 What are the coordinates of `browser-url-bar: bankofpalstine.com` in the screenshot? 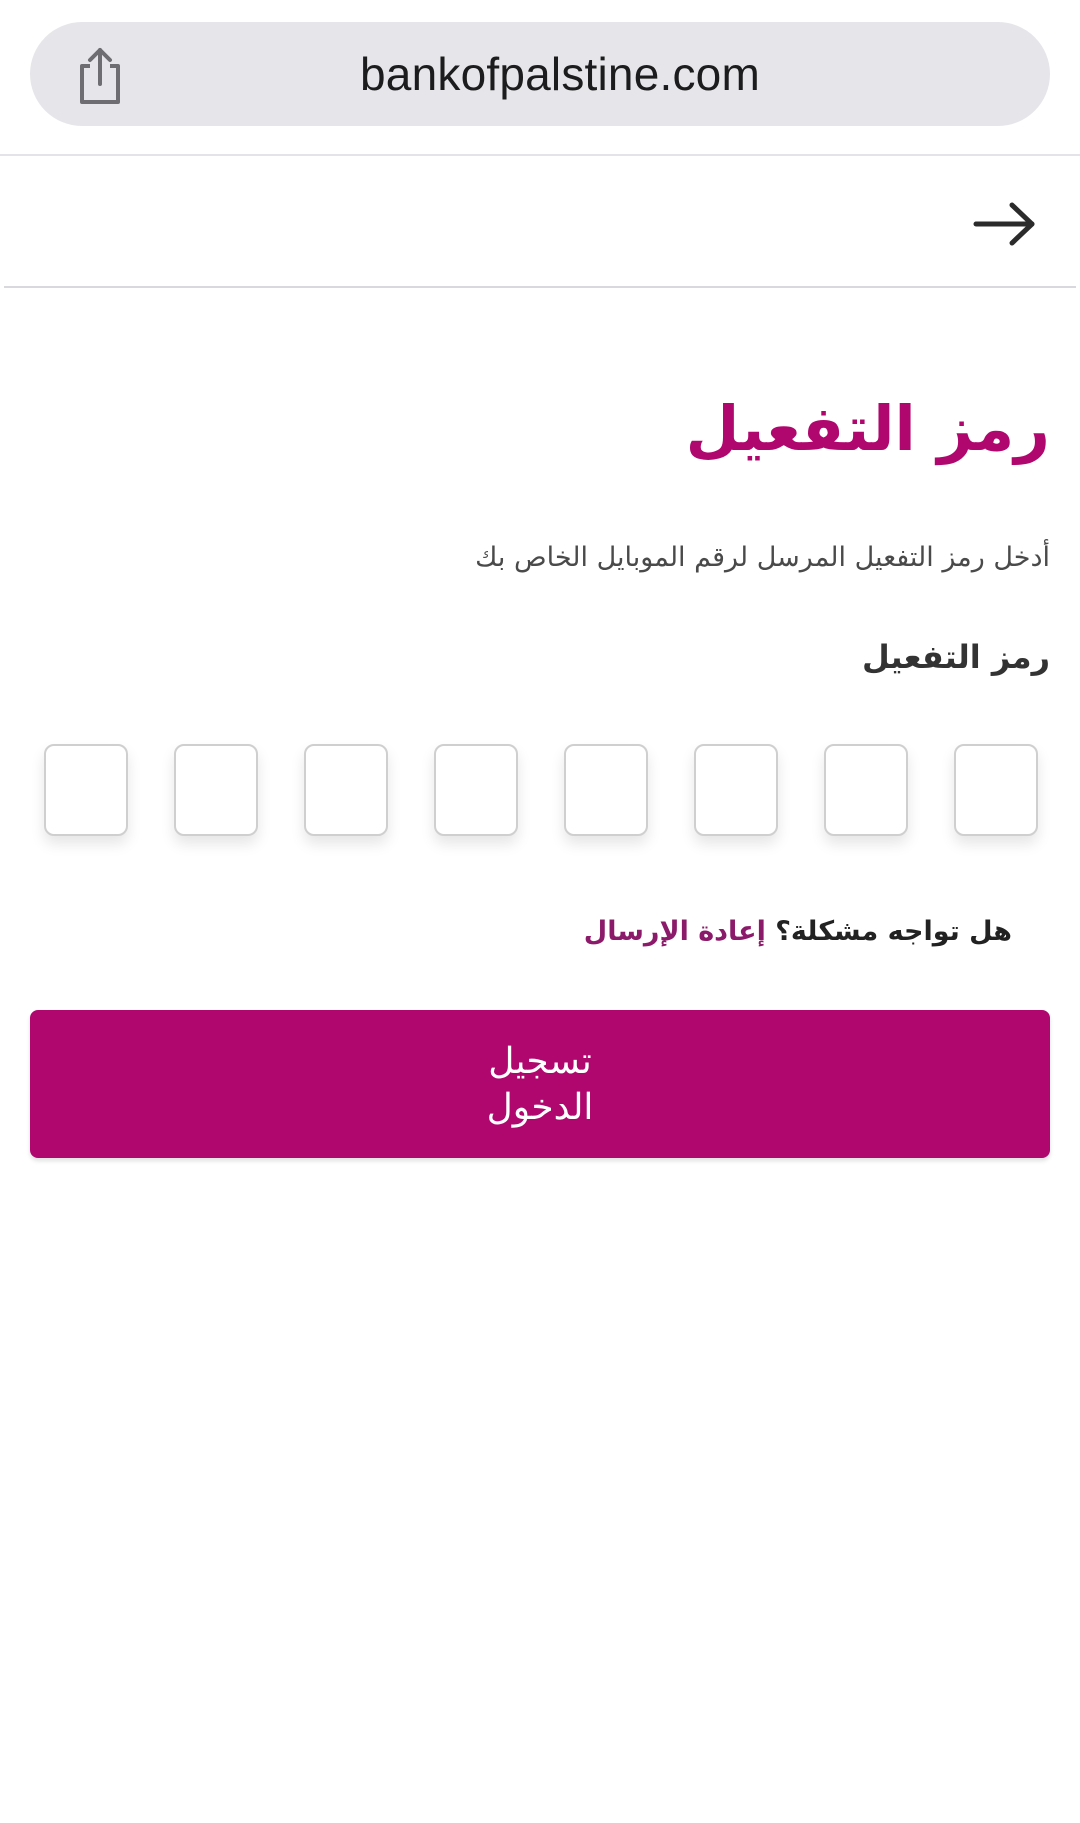 It's located at (540, 74).